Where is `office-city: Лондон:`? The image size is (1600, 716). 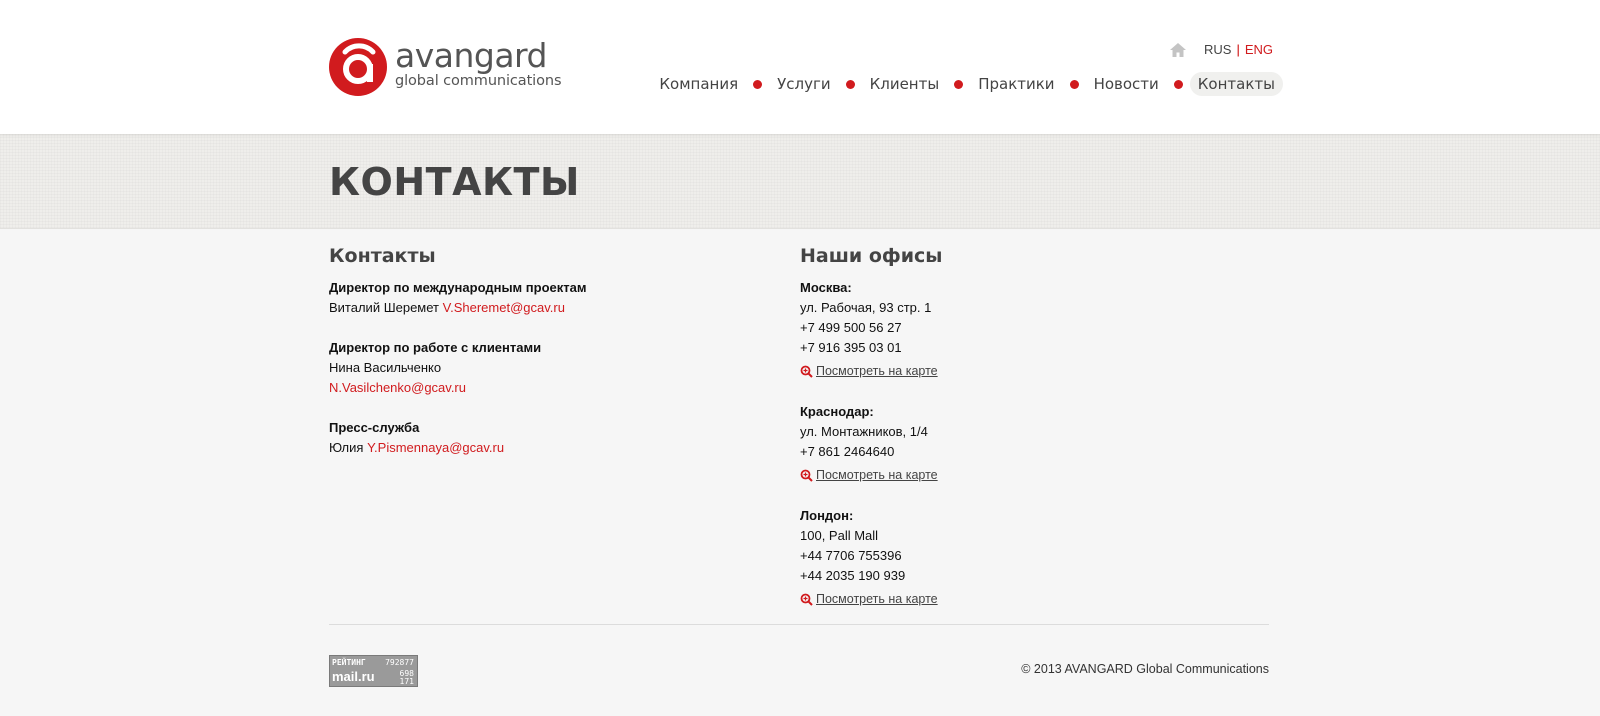 office-city: Лондон: is located at coordinates (827, 515).